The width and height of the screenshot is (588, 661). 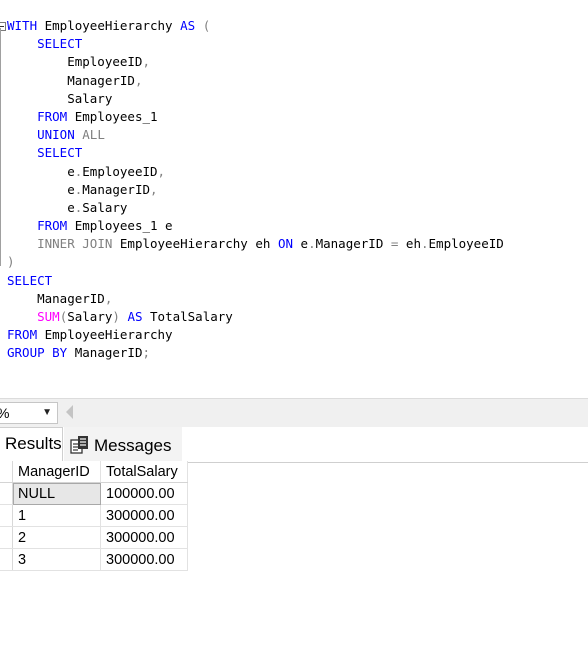 What do you see at coordinates (203, 25) in the screenshot?
I see `code-token: (` at bounding box center [203, 25].